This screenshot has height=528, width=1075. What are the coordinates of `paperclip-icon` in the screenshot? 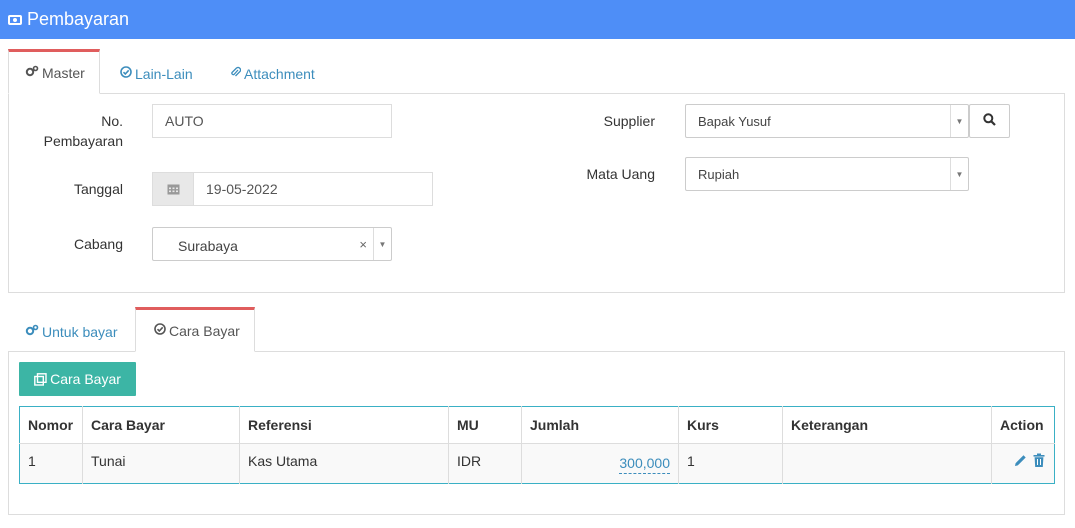 It's located at (236, 73).